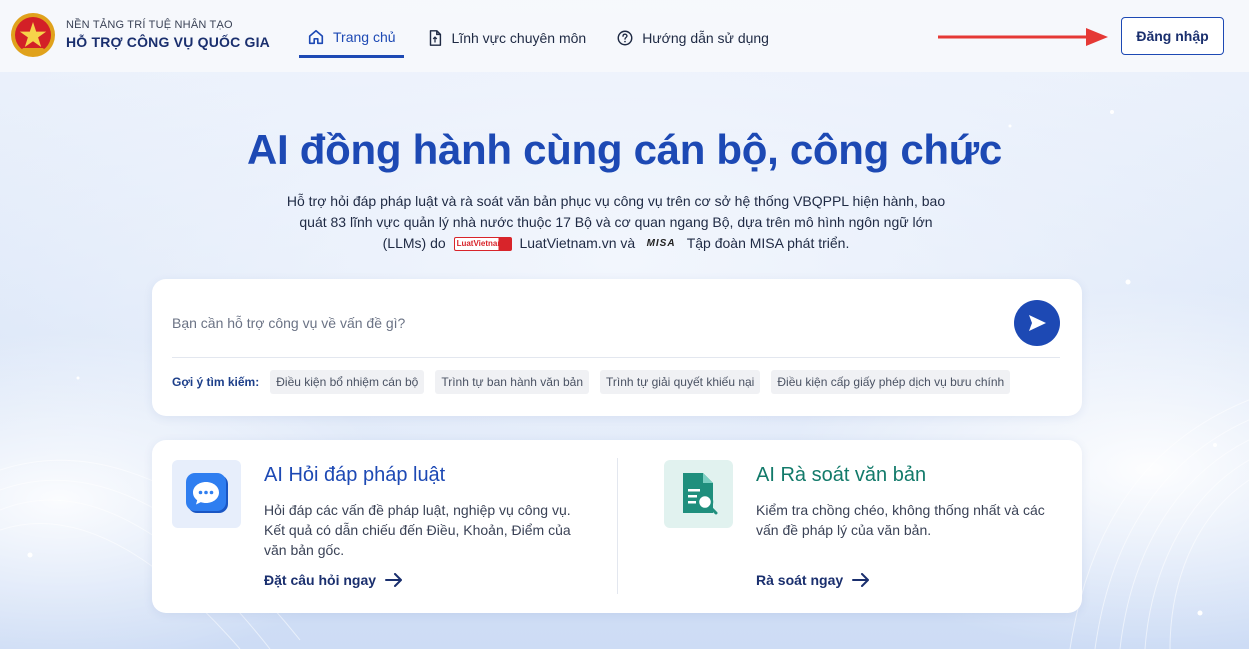 The image size is (1249, 649). What do you see at coordinates (316, 36) in the screenshot?
I see `home-icon` at bounding box center [316, 36].